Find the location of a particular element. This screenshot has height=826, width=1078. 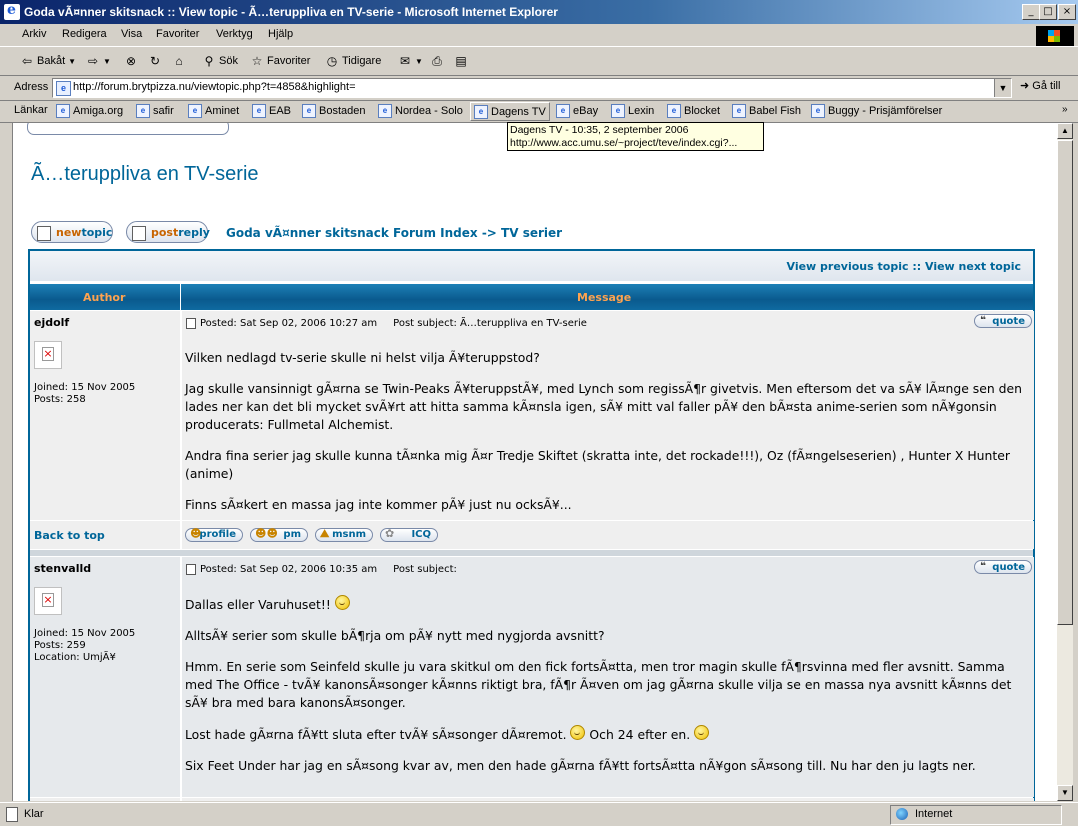

zone-label: Internet is located at coordinates (934, 814).